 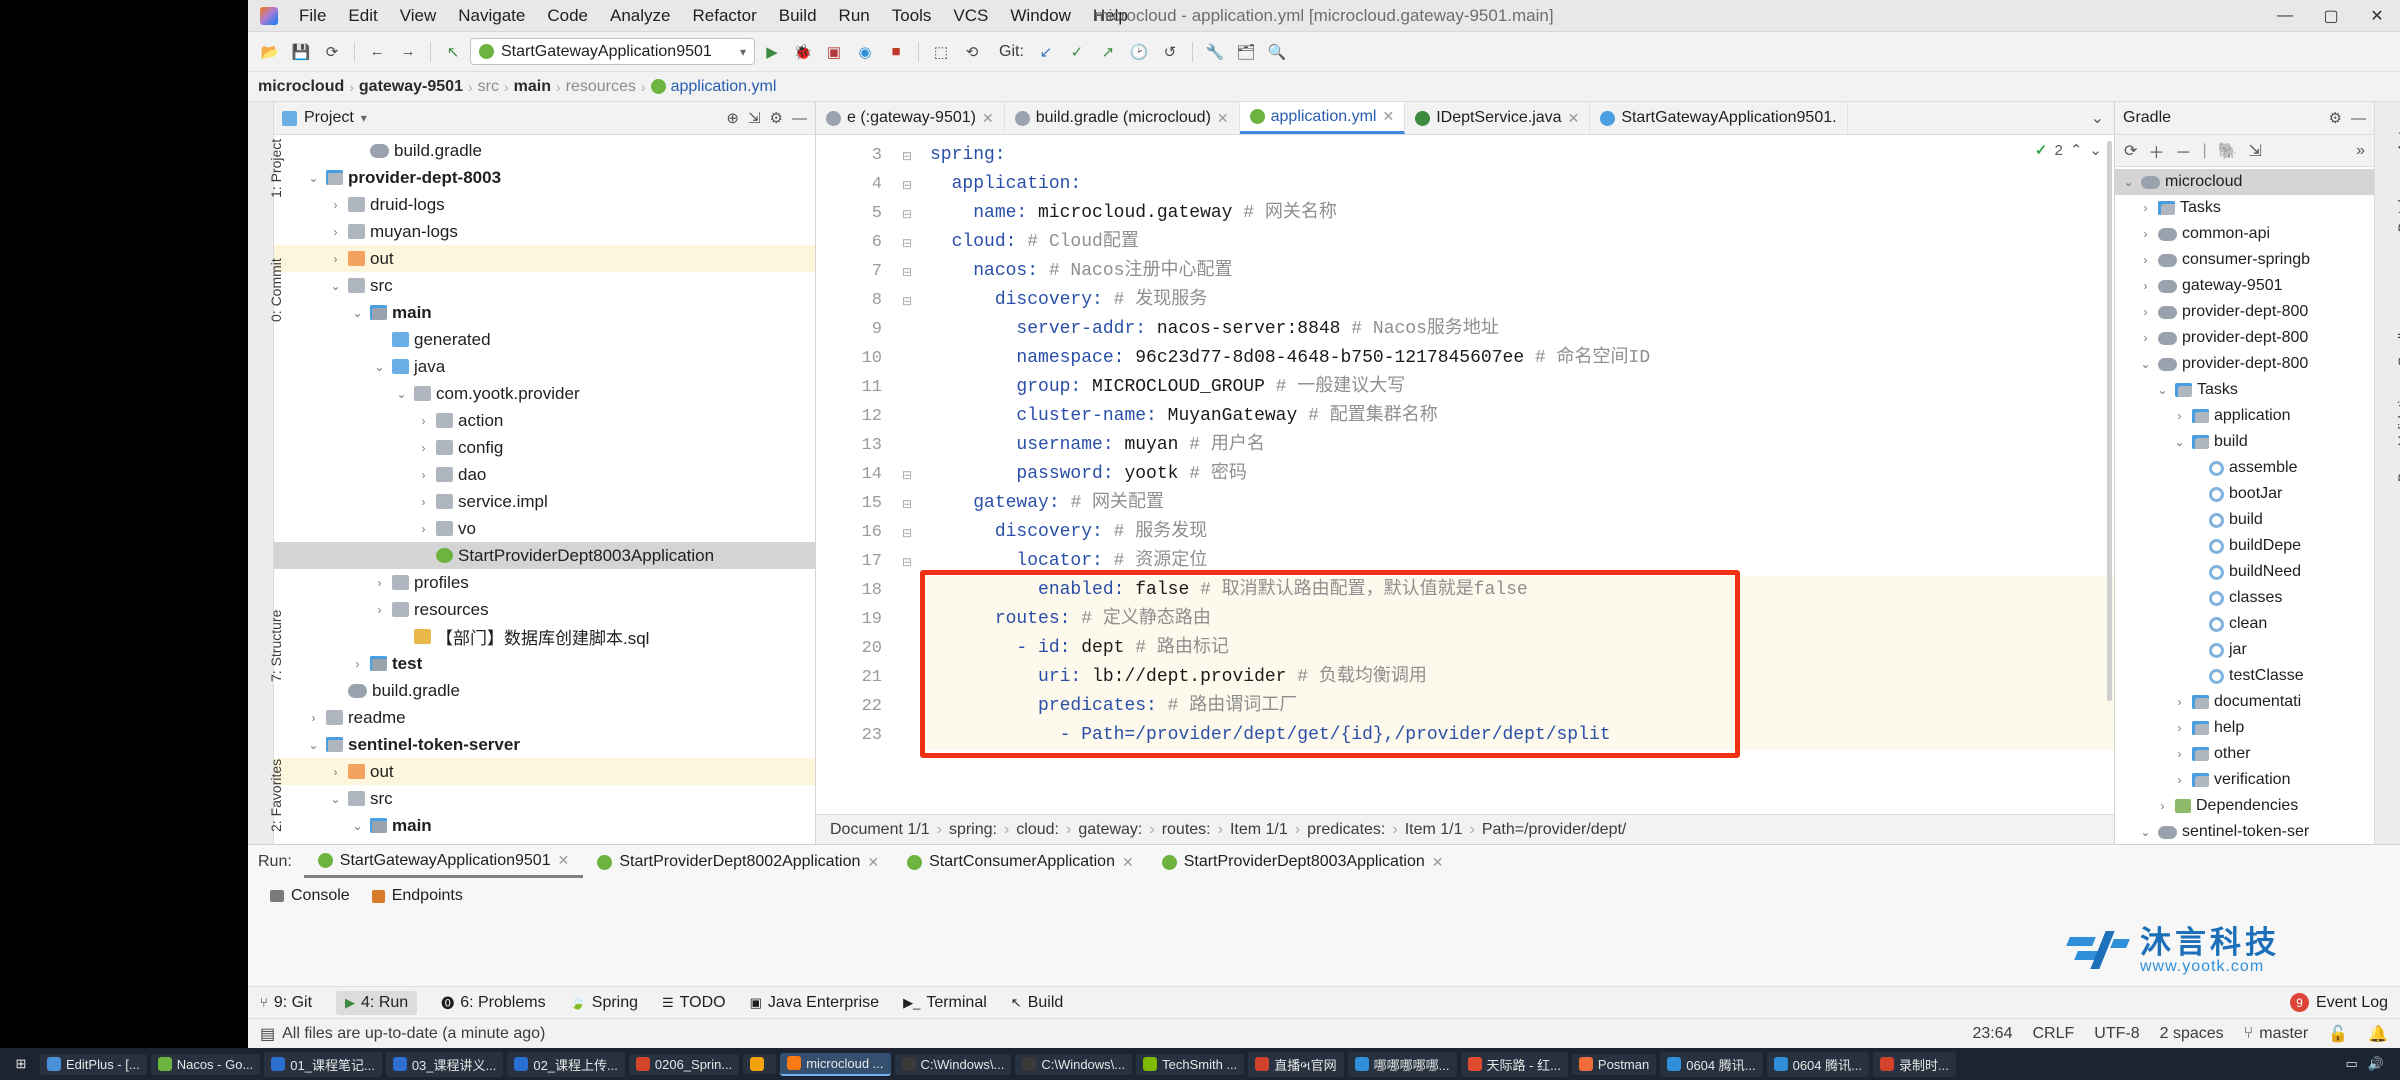 What do you see at coordinates (2244, 676) in the screenshot?
I see `gradle-tree-item: testClasse` at bounding box center [2244, 676].